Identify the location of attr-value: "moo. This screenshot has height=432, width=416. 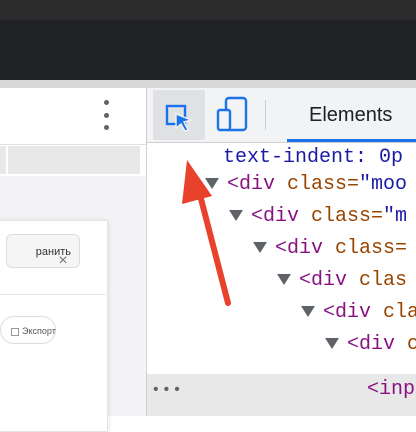
(383, 184).